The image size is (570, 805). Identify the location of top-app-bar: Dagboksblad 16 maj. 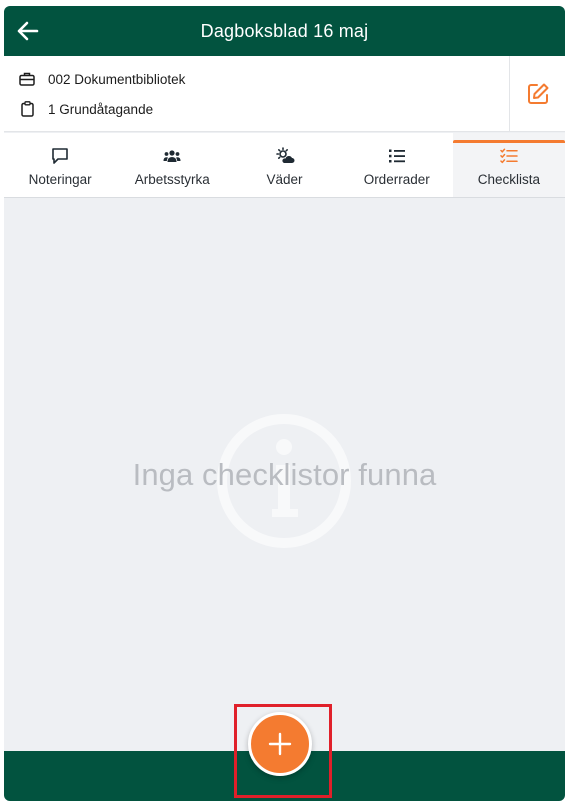
(284, 31).